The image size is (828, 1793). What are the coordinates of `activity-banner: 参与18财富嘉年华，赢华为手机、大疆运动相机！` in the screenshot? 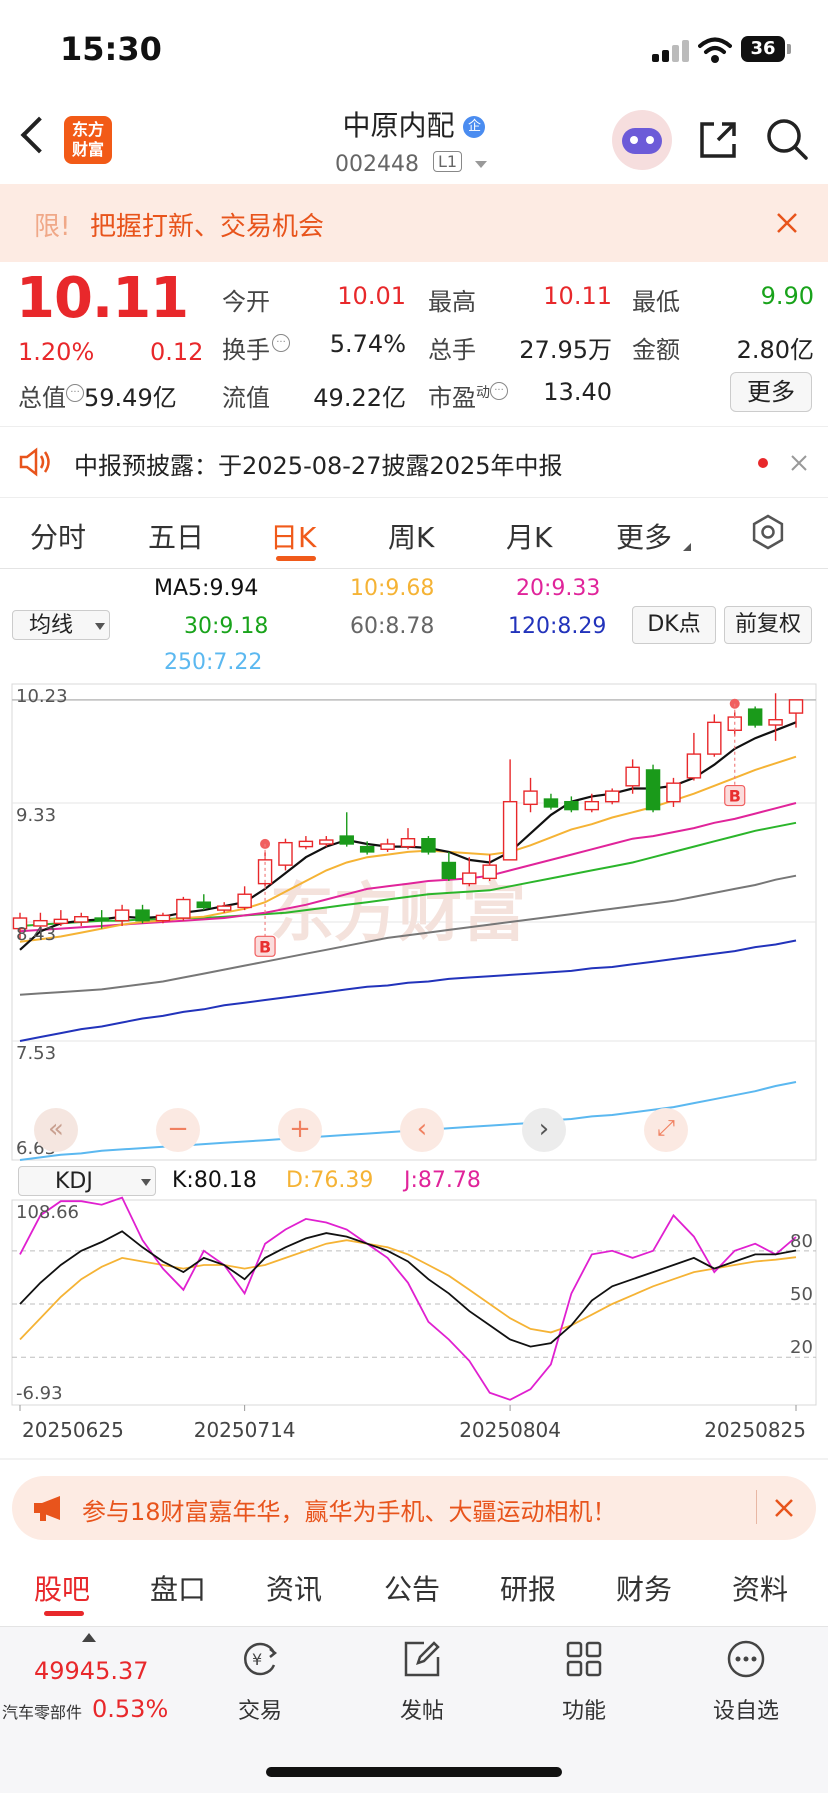 It's located at (414, 1508).